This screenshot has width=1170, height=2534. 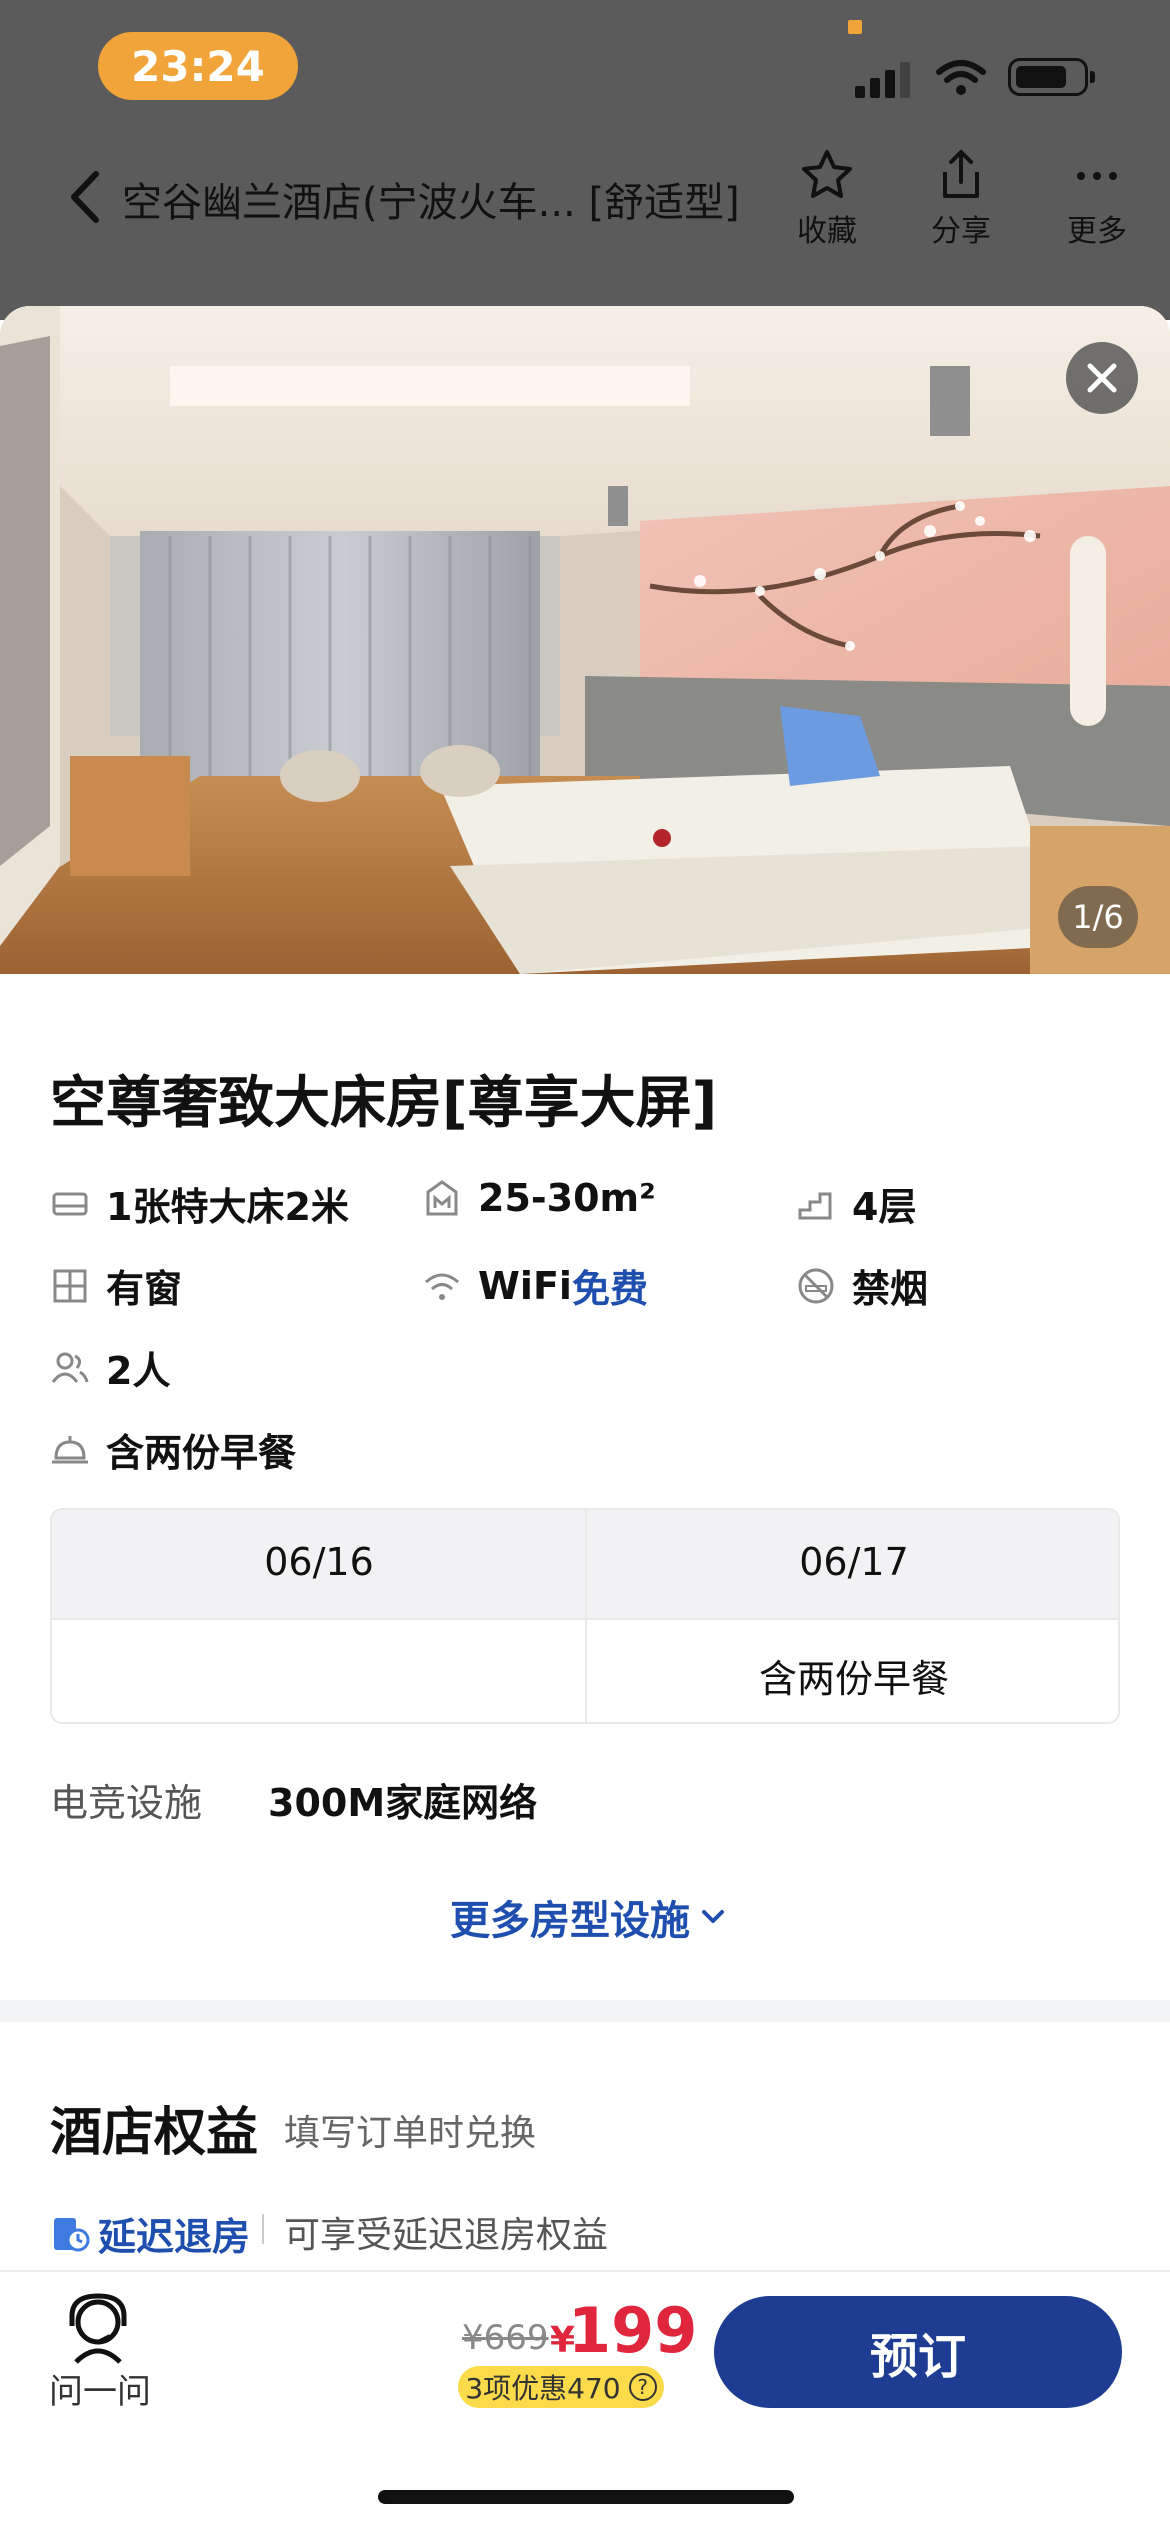 What do you see at coordinates (86, 197) in the screenshot?
I see `back-arrow-icon` at bounding box center [86, 197].